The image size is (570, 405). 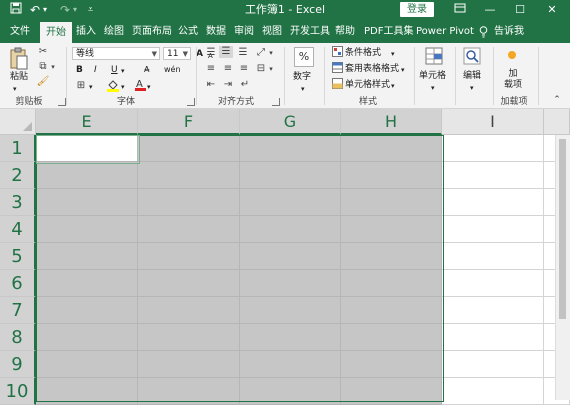 What do you see at coordinates (18, 202) in the screenshot?
I see `row-header: 3` at bounding box center [18, 202].